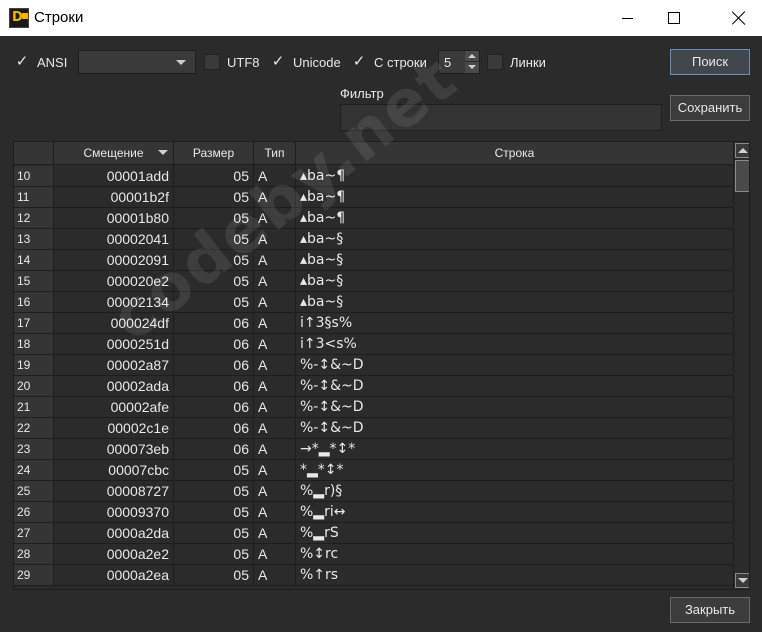  What do you see at coordinates (373, 554) in the screenshot?
I see `table-row: 28 0000a2e2 05 A %↕rc` at bounding box center [373, 554].